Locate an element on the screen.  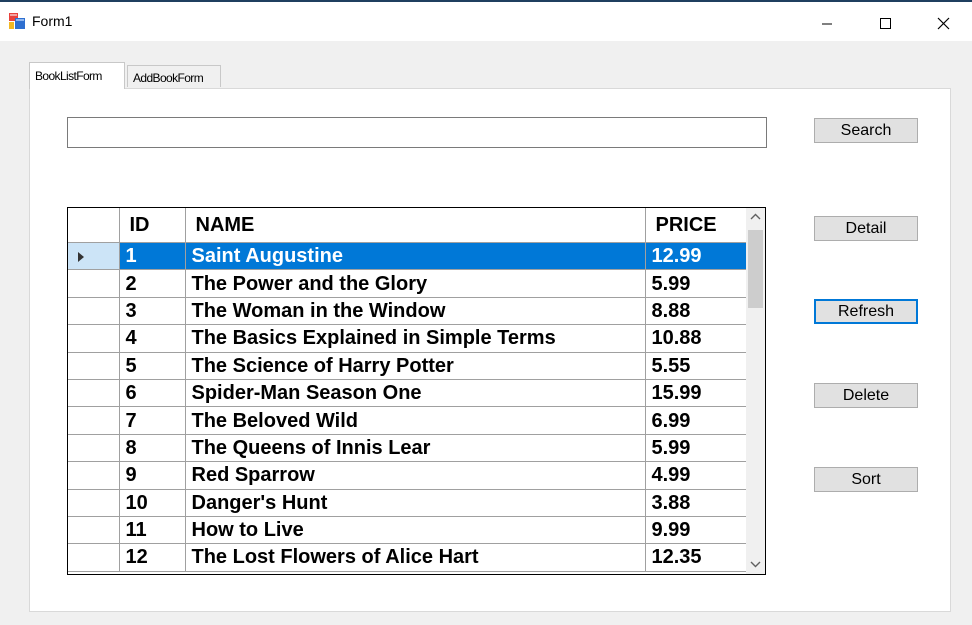
cell-id: 10 is located at coordinates (152, 503).